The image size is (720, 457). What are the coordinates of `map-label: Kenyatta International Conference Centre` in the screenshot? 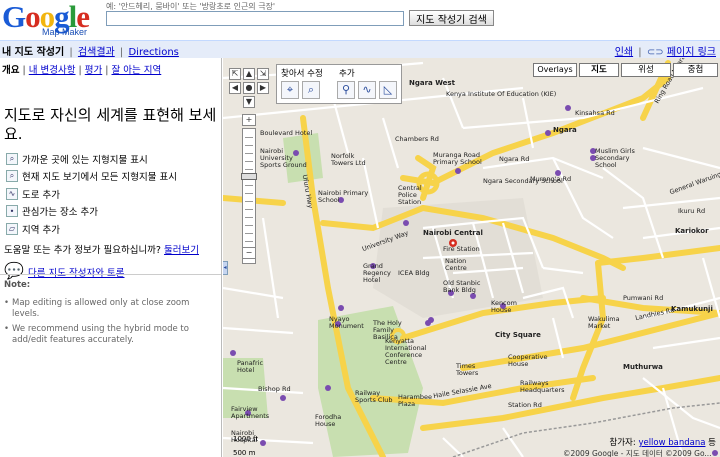 It's located at (406, 351).